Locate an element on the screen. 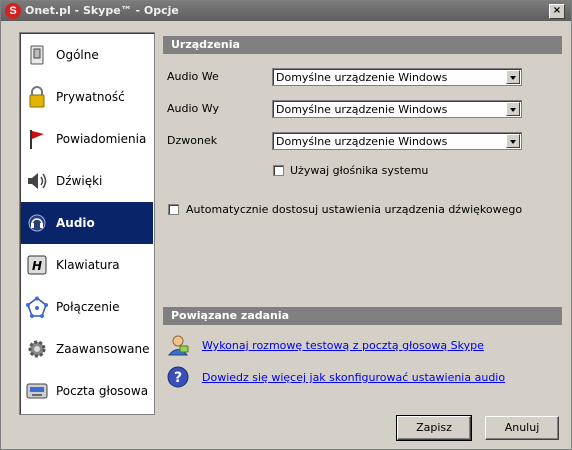 The image size is (572, 450). system-speaker-checkbox is located at coordinates (278, 170).